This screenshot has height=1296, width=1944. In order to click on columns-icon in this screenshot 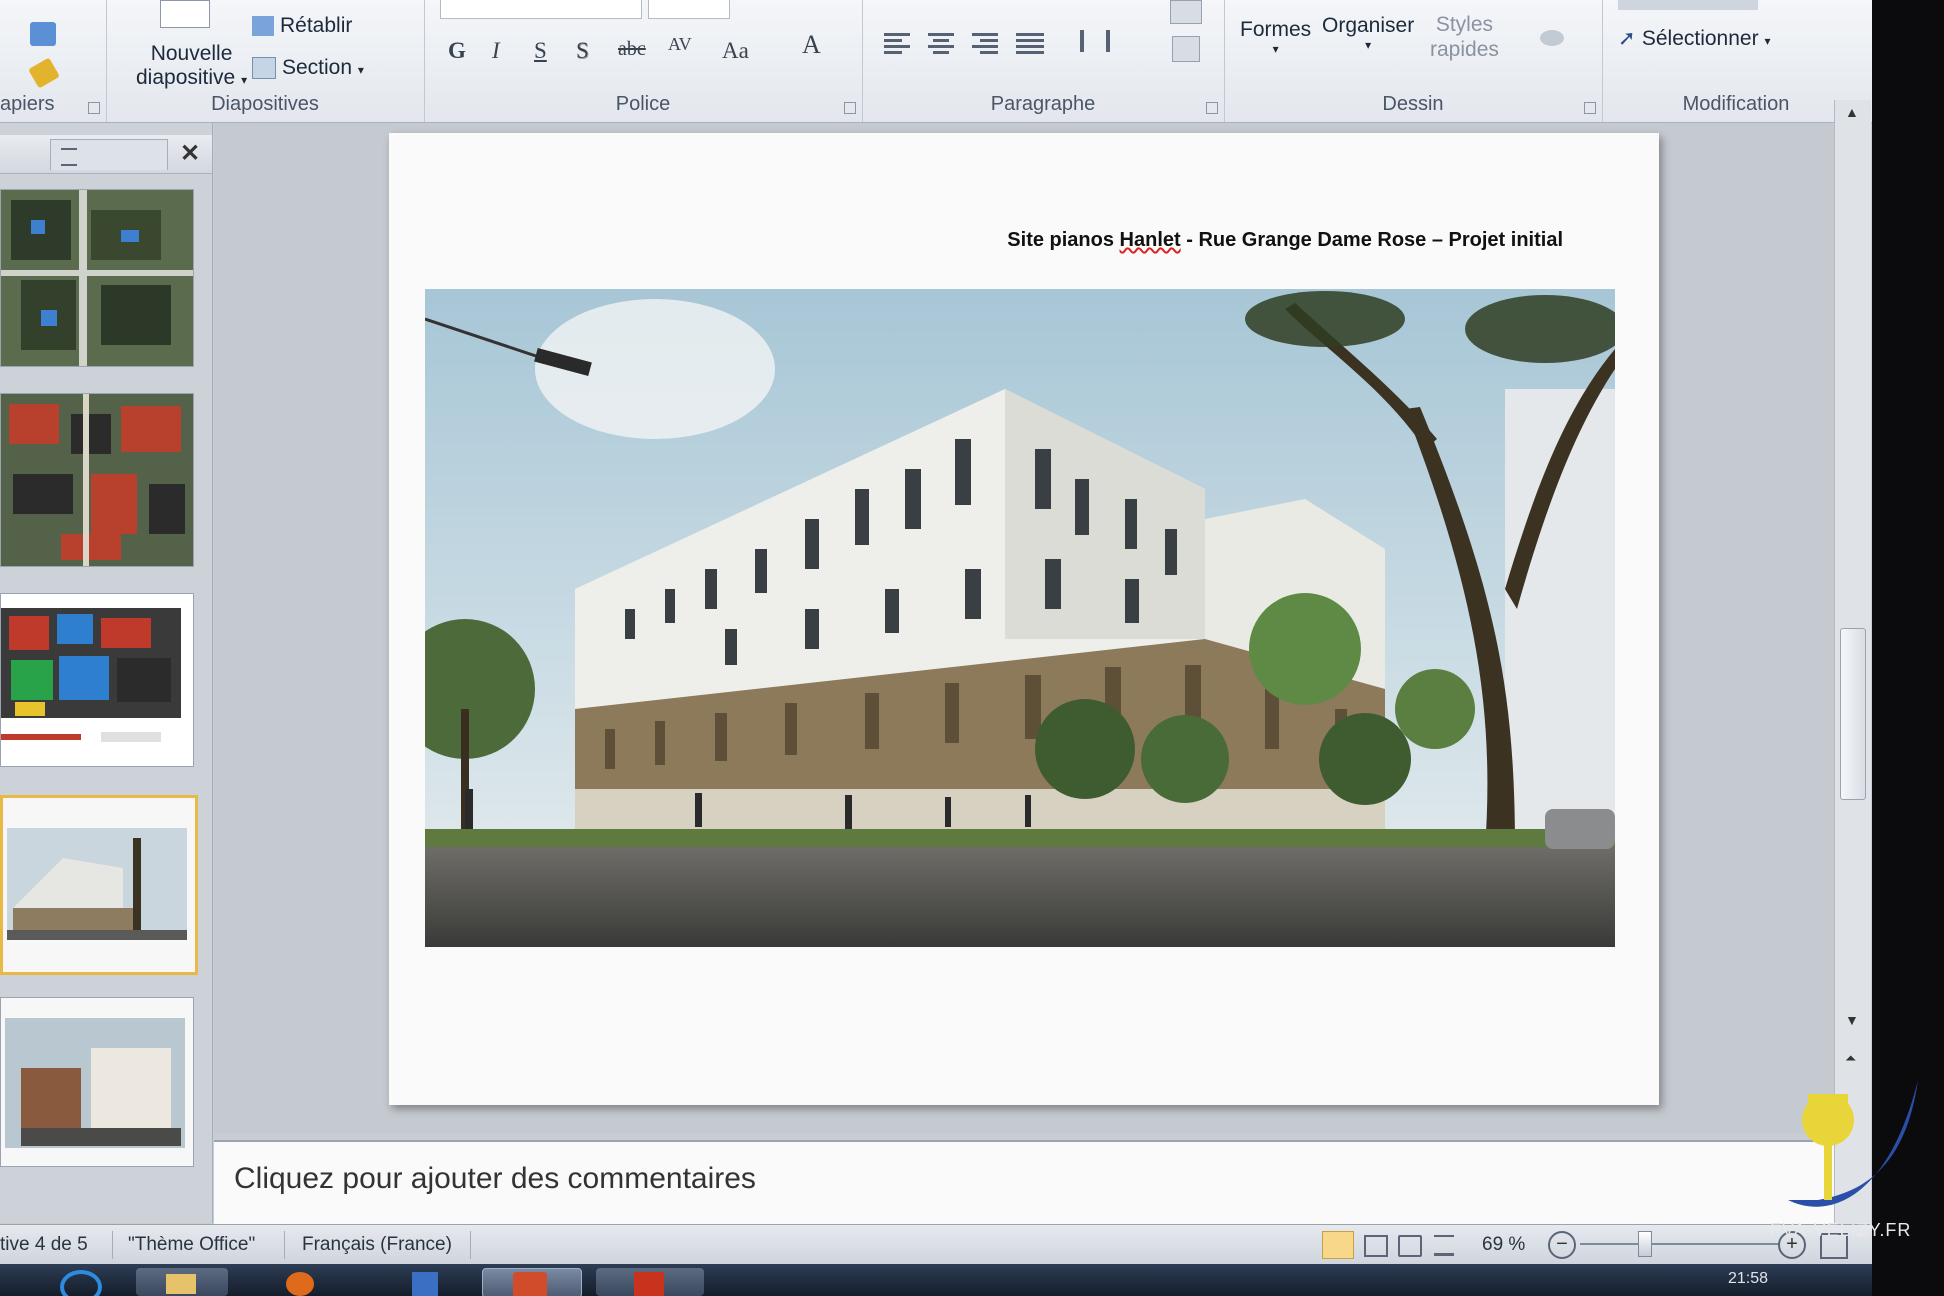, I will do `click(1095, 41)`.